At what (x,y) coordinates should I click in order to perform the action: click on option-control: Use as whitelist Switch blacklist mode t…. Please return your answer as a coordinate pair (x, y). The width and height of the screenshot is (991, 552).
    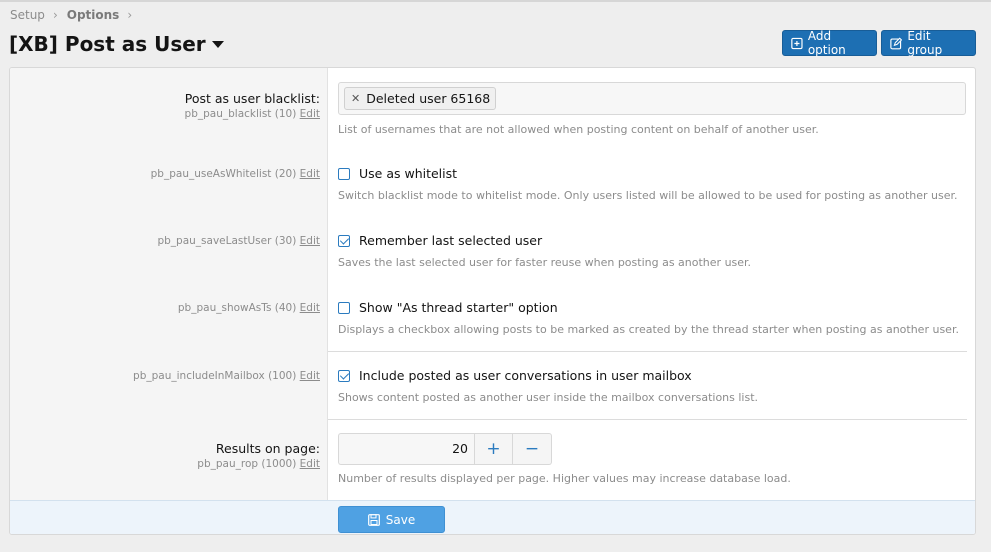
    Looking at the image, I should click on (648, 184).